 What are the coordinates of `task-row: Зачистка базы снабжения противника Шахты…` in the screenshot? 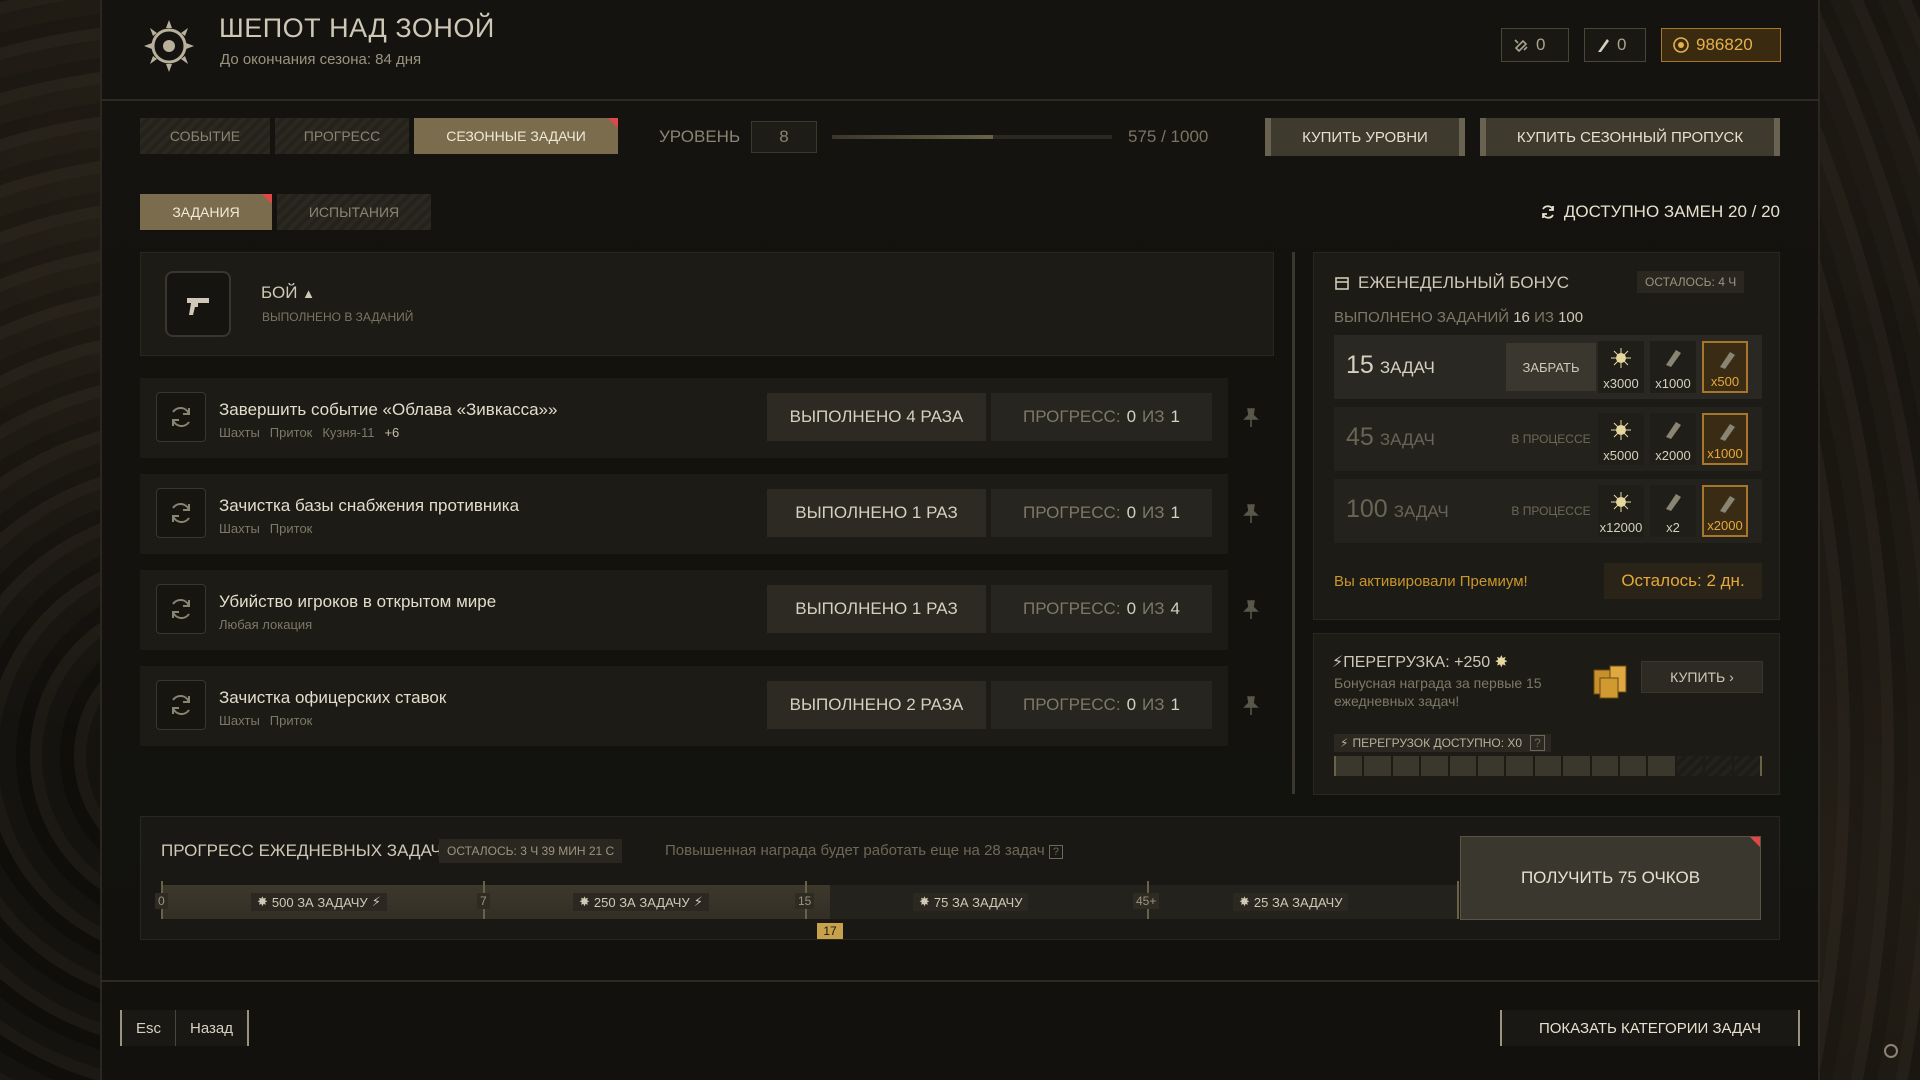 It's located at (684, 514).